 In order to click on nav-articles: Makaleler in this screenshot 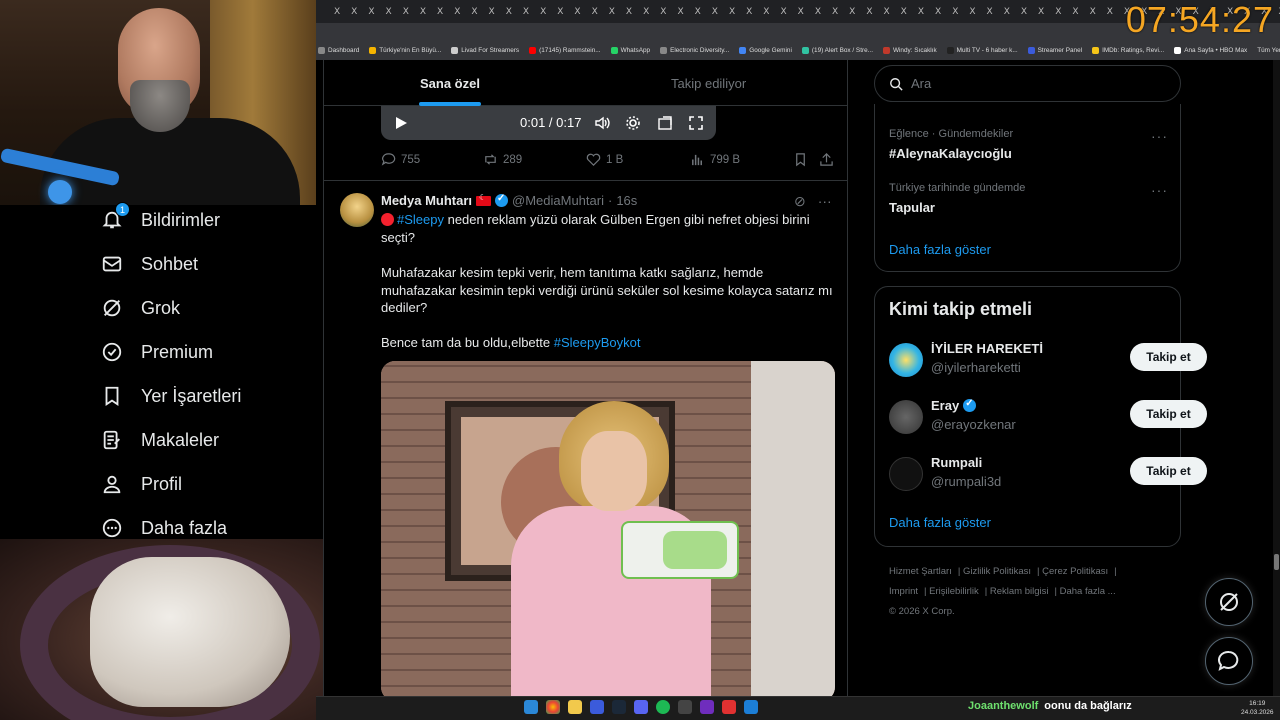, I will do `click(159, 440)`.